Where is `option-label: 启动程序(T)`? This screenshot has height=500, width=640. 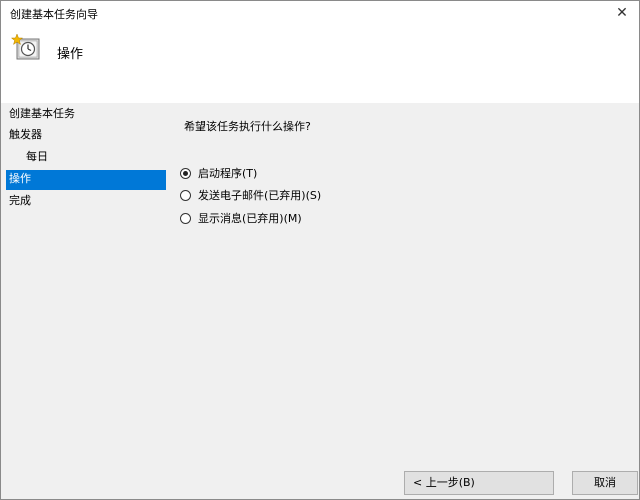 option-label: 启动程序(T) is located at coordinates (227, 173).